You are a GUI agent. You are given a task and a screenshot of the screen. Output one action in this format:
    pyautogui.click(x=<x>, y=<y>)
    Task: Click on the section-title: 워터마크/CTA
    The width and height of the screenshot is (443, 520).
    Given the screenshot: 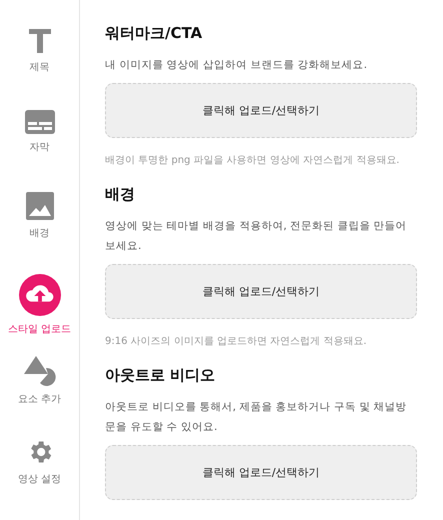 What is the action you would take?
    pyautogui.click(x=154, y=33)
    